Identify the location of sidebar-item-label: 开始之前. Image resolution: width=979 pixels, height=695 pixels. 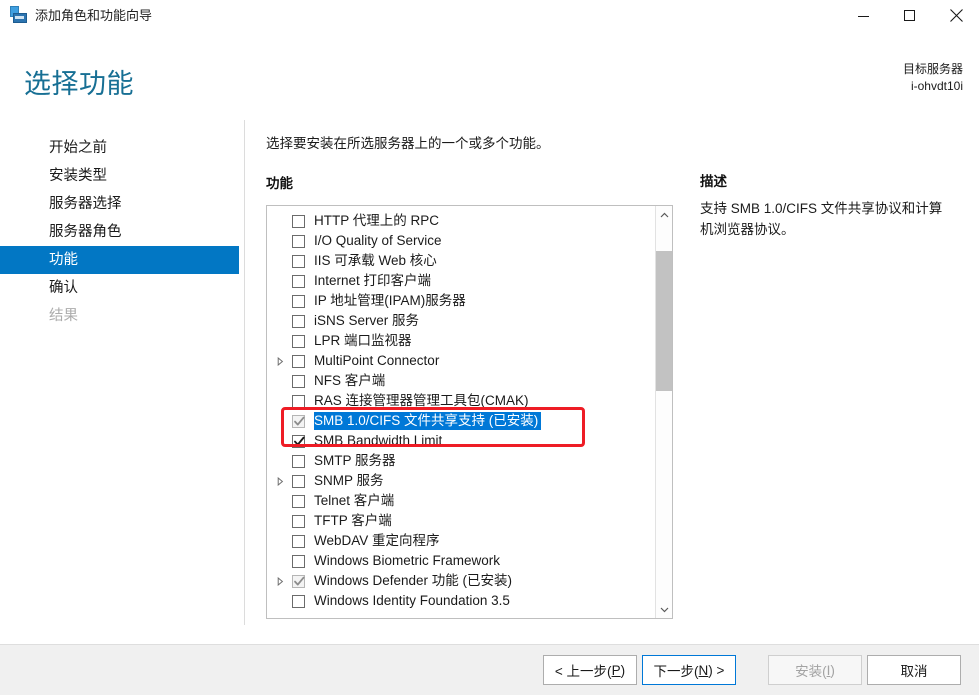
(78, 148).